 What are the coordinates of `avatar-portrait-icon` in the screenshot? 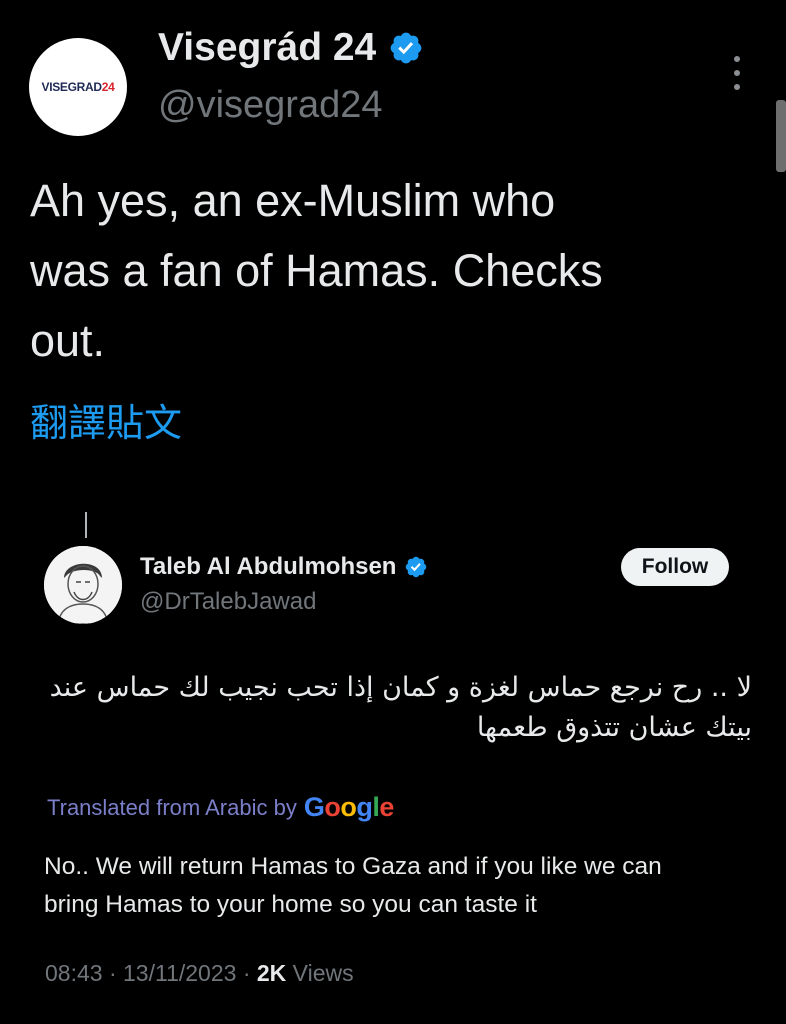 It's located at (83, 585).